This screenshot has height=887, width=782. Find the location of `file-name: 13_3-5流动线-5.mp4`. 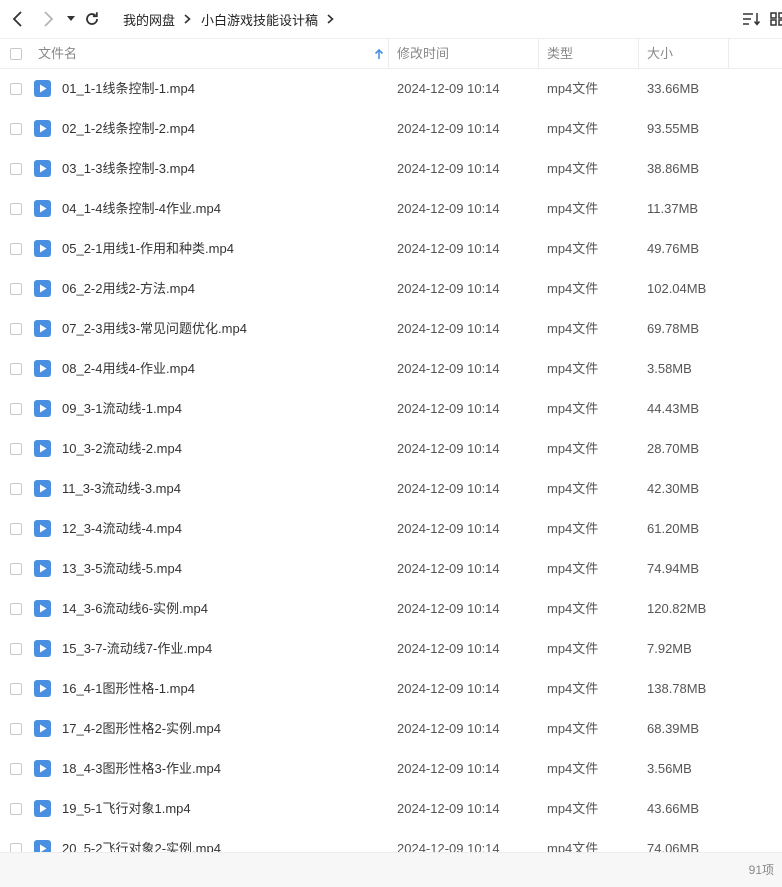

file-name: 13_3-5流动线-5.mp4 is located at coordinates (122, 569).